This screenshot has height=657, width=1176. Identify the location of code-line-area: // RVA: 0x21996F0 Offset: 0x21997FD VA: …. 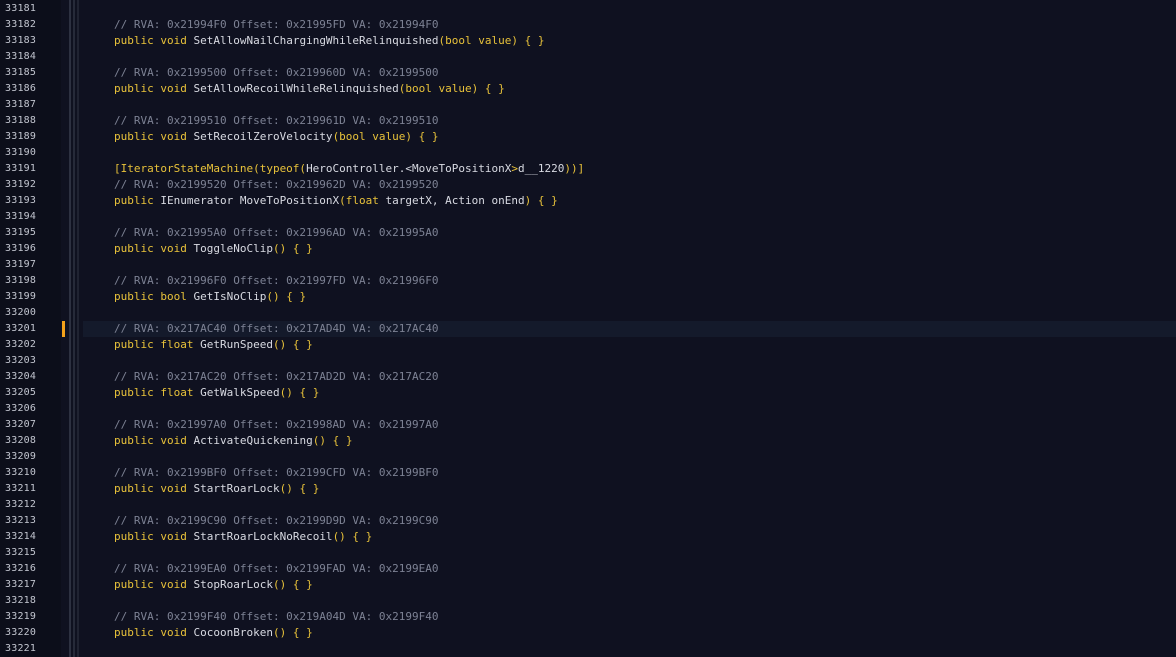
(629, 281).